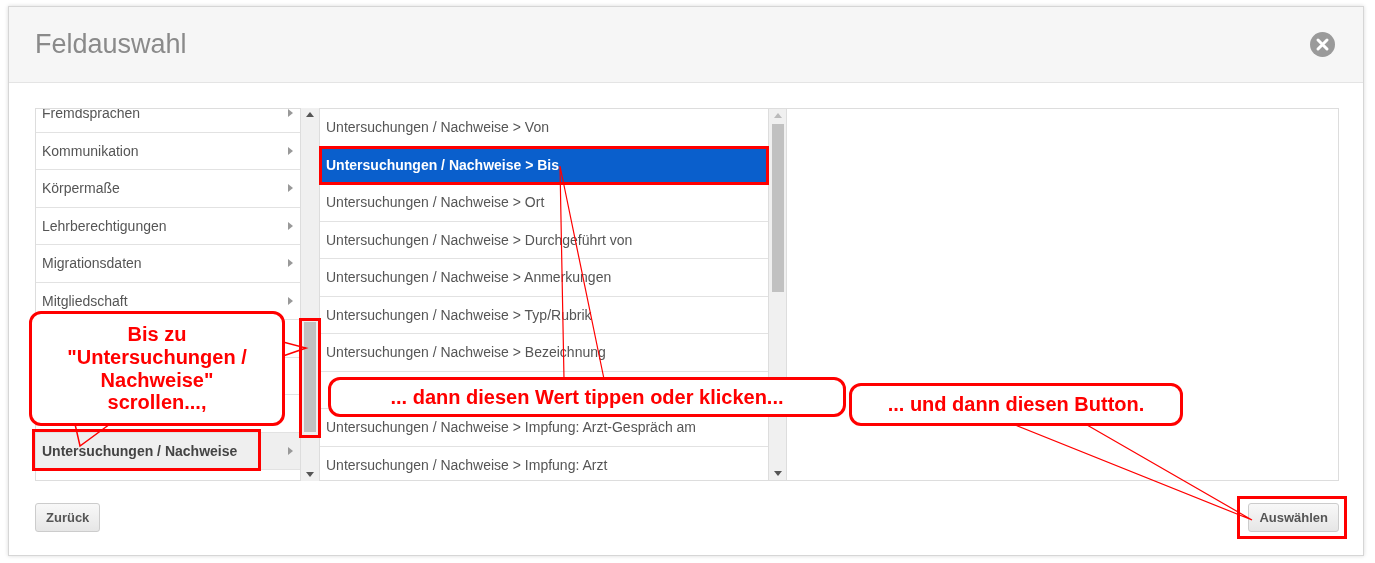 This screenshot has height=563, width=1375. What do you see at coordinates (544, 128) in the screenshot?
I see `field-item: Untersuchungen / Nachweise > Von` at bounding box center [544, 128].